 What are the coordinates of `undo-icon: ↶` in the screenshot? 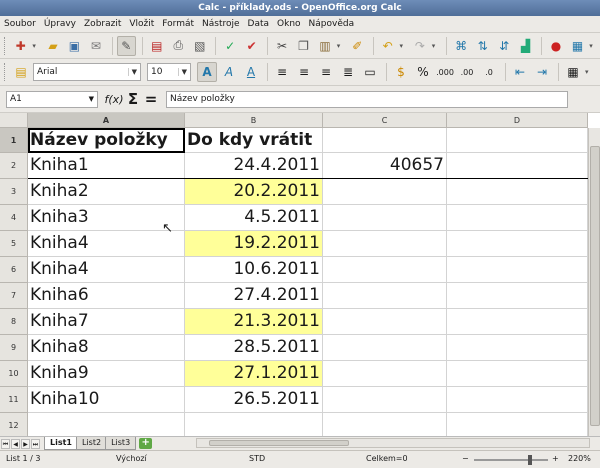 It's located at (387, 46).